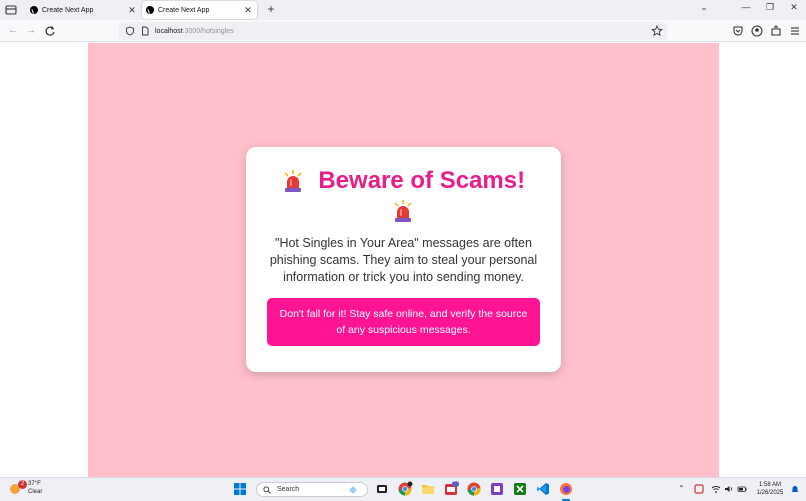 The width and height of the screenshot is (806, 501). I want to click on search-placeholder: Search, so click(288, 489).